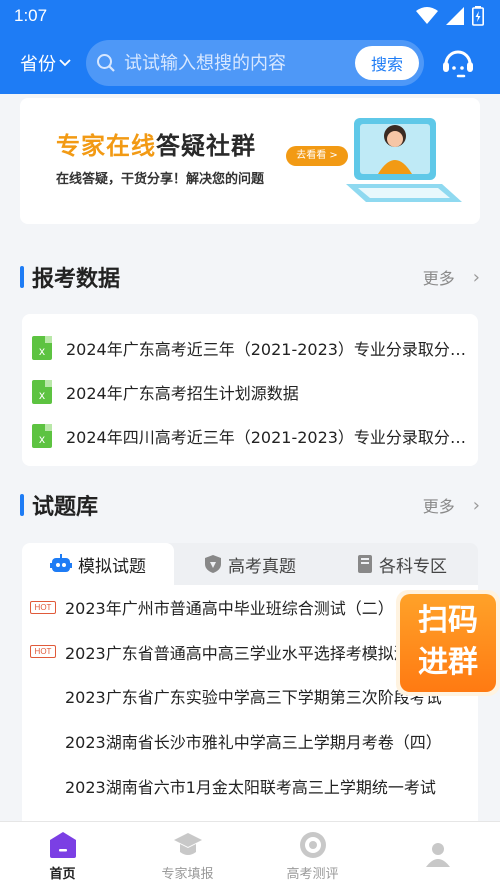 The height and width of the screenshot is (889, 500). I want to click on exam-title: 2023湖南省六市1月金太阳联考高三上学期统一考试, so click(250, 787).